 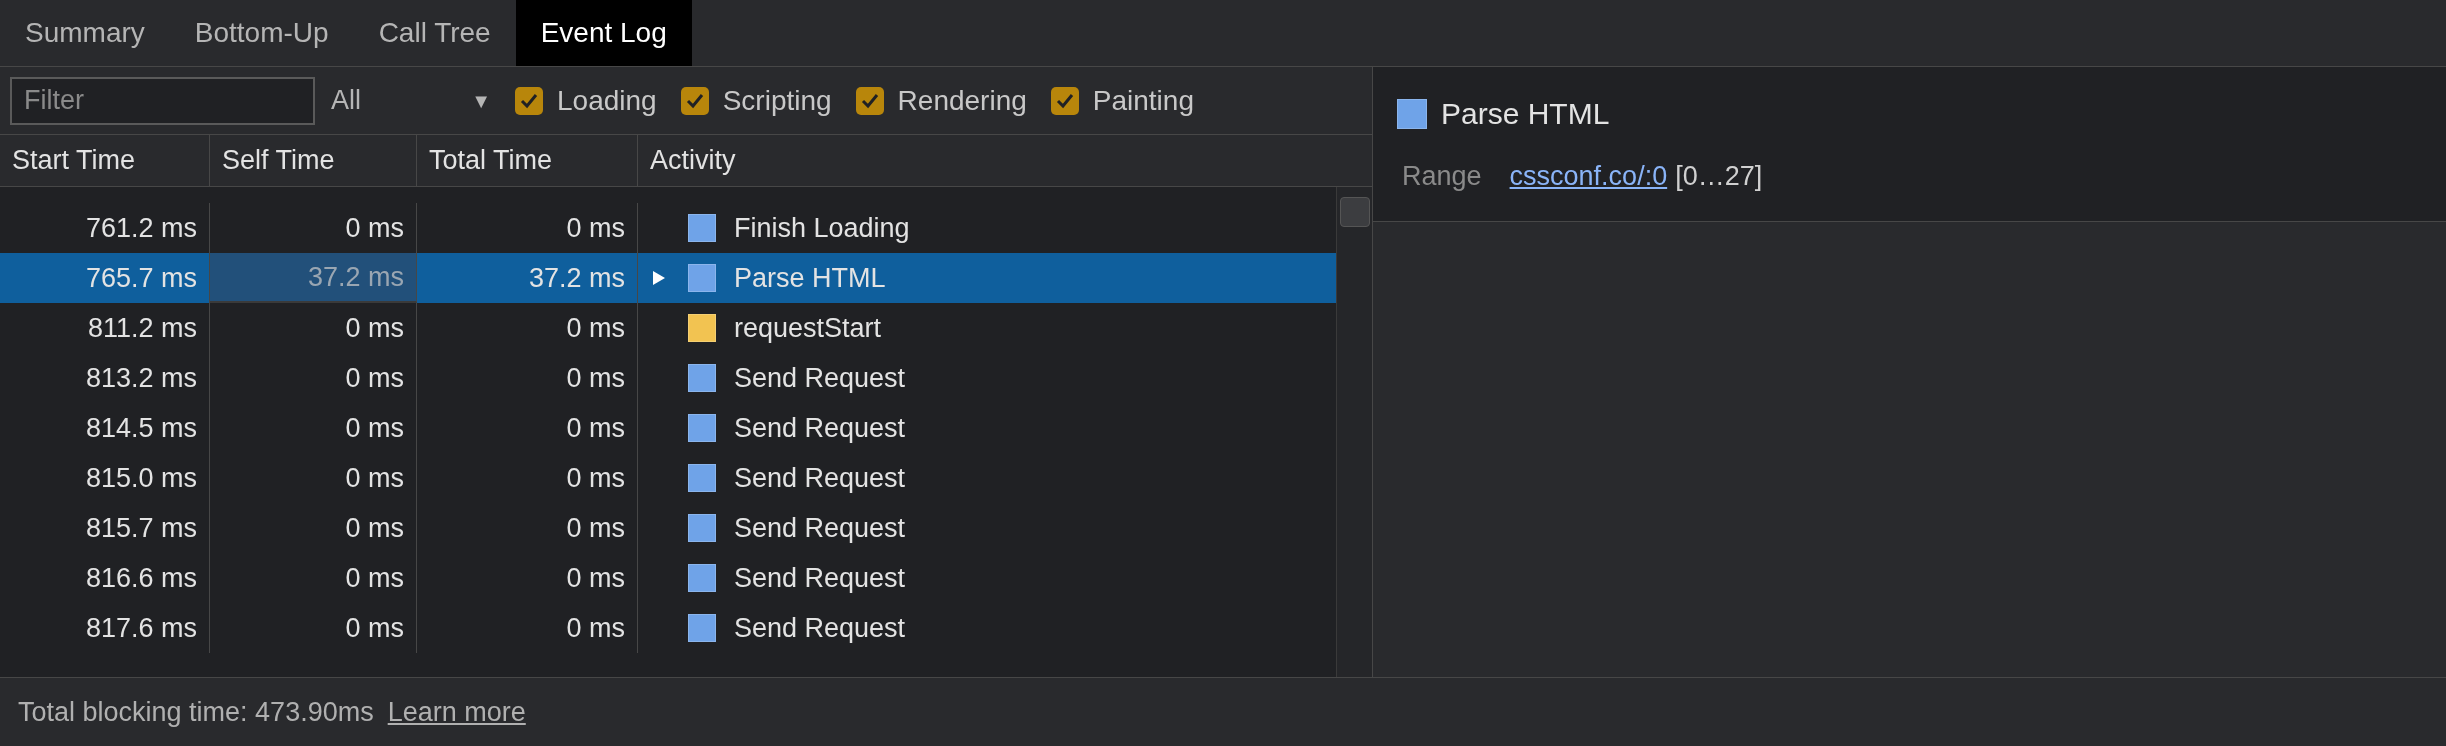 I want to click on checkbox-label: Scripting, so click(x=777, y=100).